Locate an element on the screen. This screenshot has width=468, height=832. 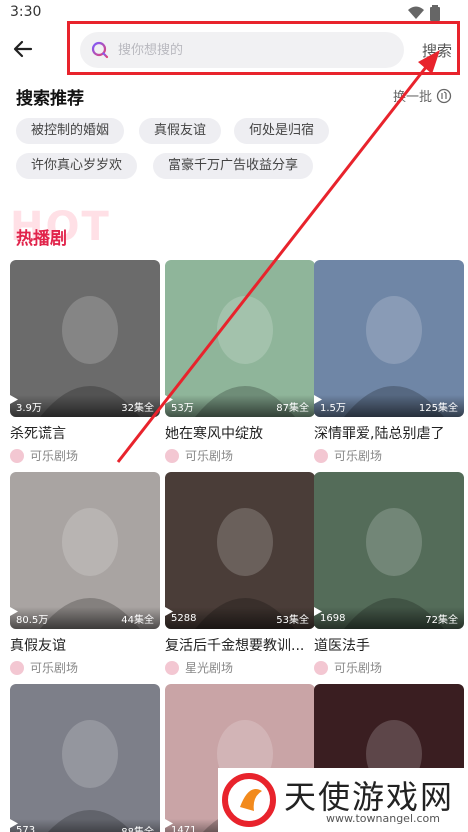
episode-count: 72集全 is located at coordinates (441, 620).